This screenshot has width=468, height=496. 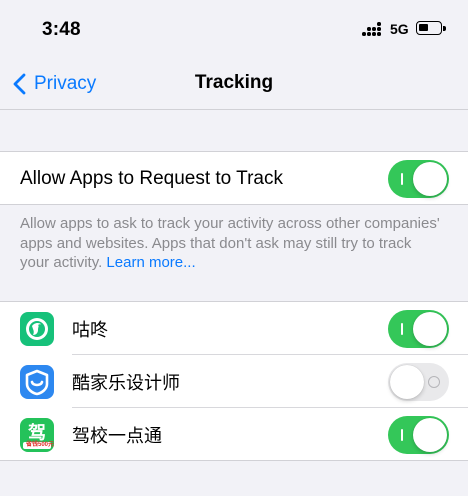 What do you see at coordinates (90, 329) in the screenshot?
I see `app-name: 咕咚` at bounding box center [90, 329].